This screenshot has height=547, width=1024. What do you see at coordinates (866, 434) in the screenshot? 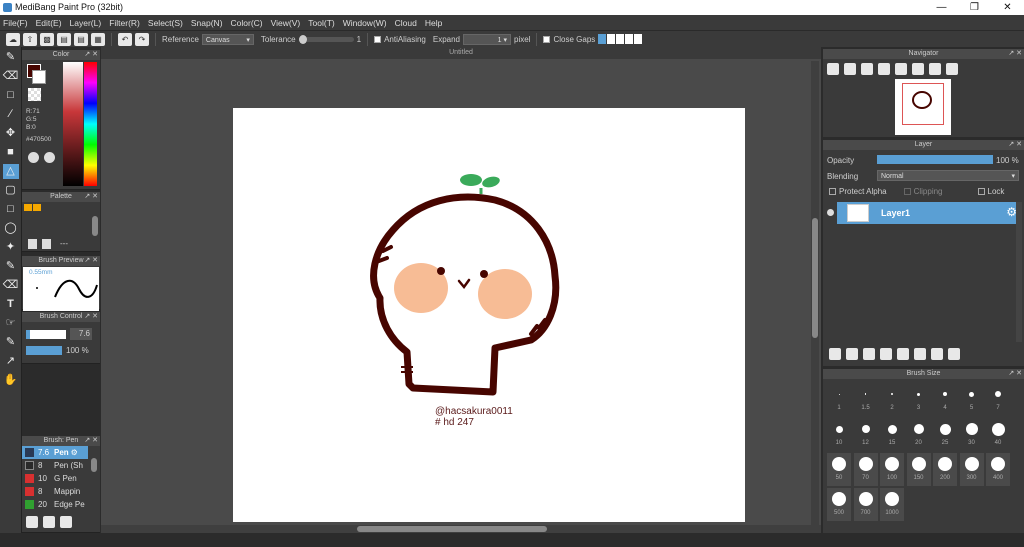
I see `brush-size-option: 12` at bounding box center [866, 434].